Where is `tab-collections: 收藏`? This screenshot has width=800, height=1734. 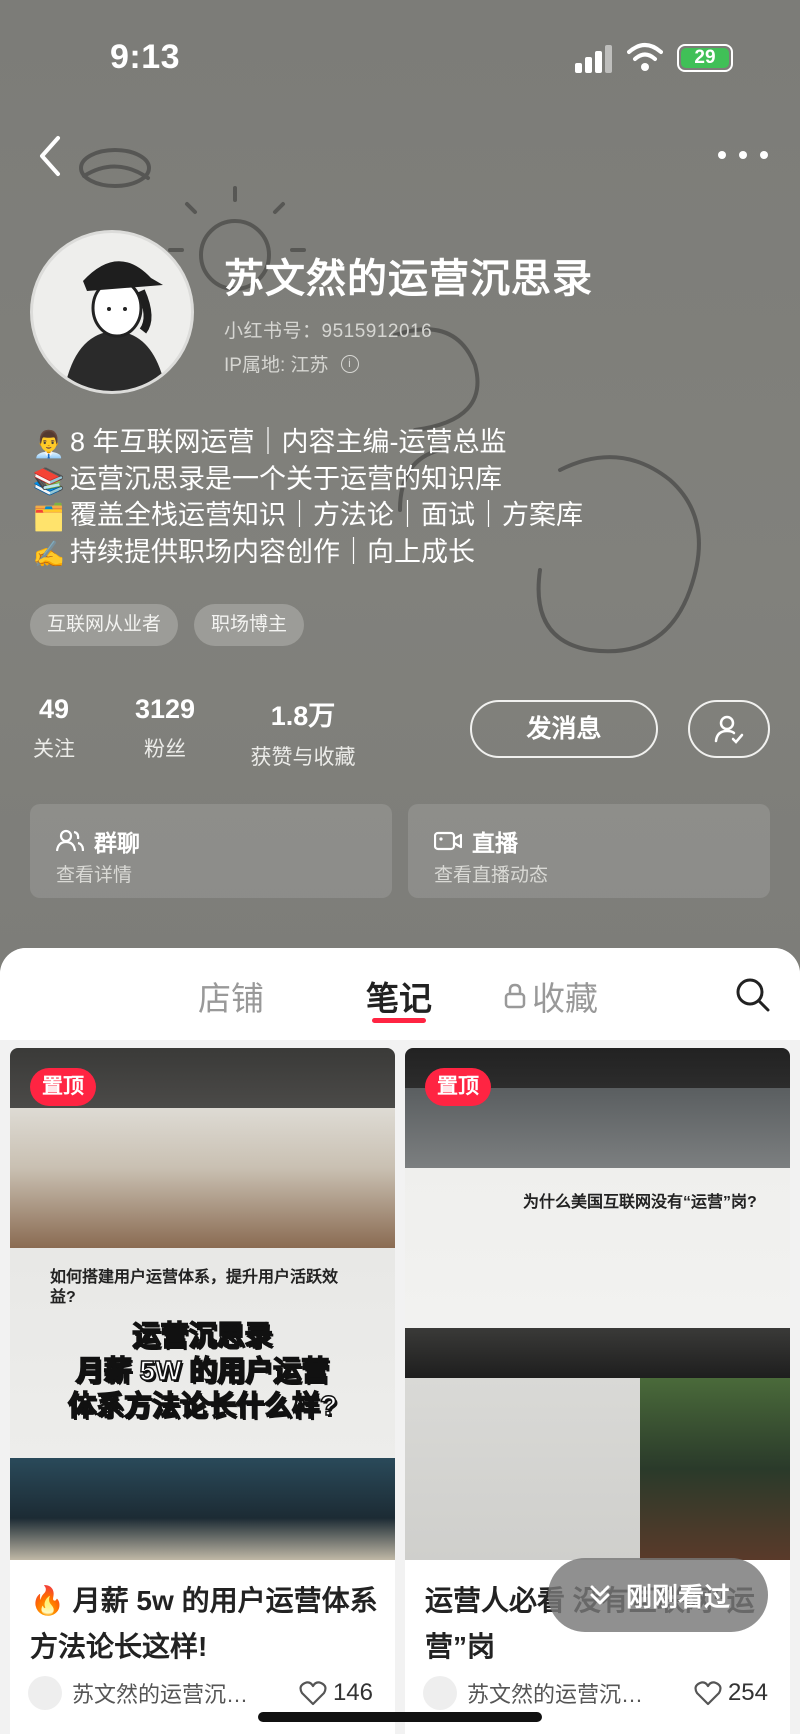 tab-collections: 收藏 is located at coordinates (551, 996).